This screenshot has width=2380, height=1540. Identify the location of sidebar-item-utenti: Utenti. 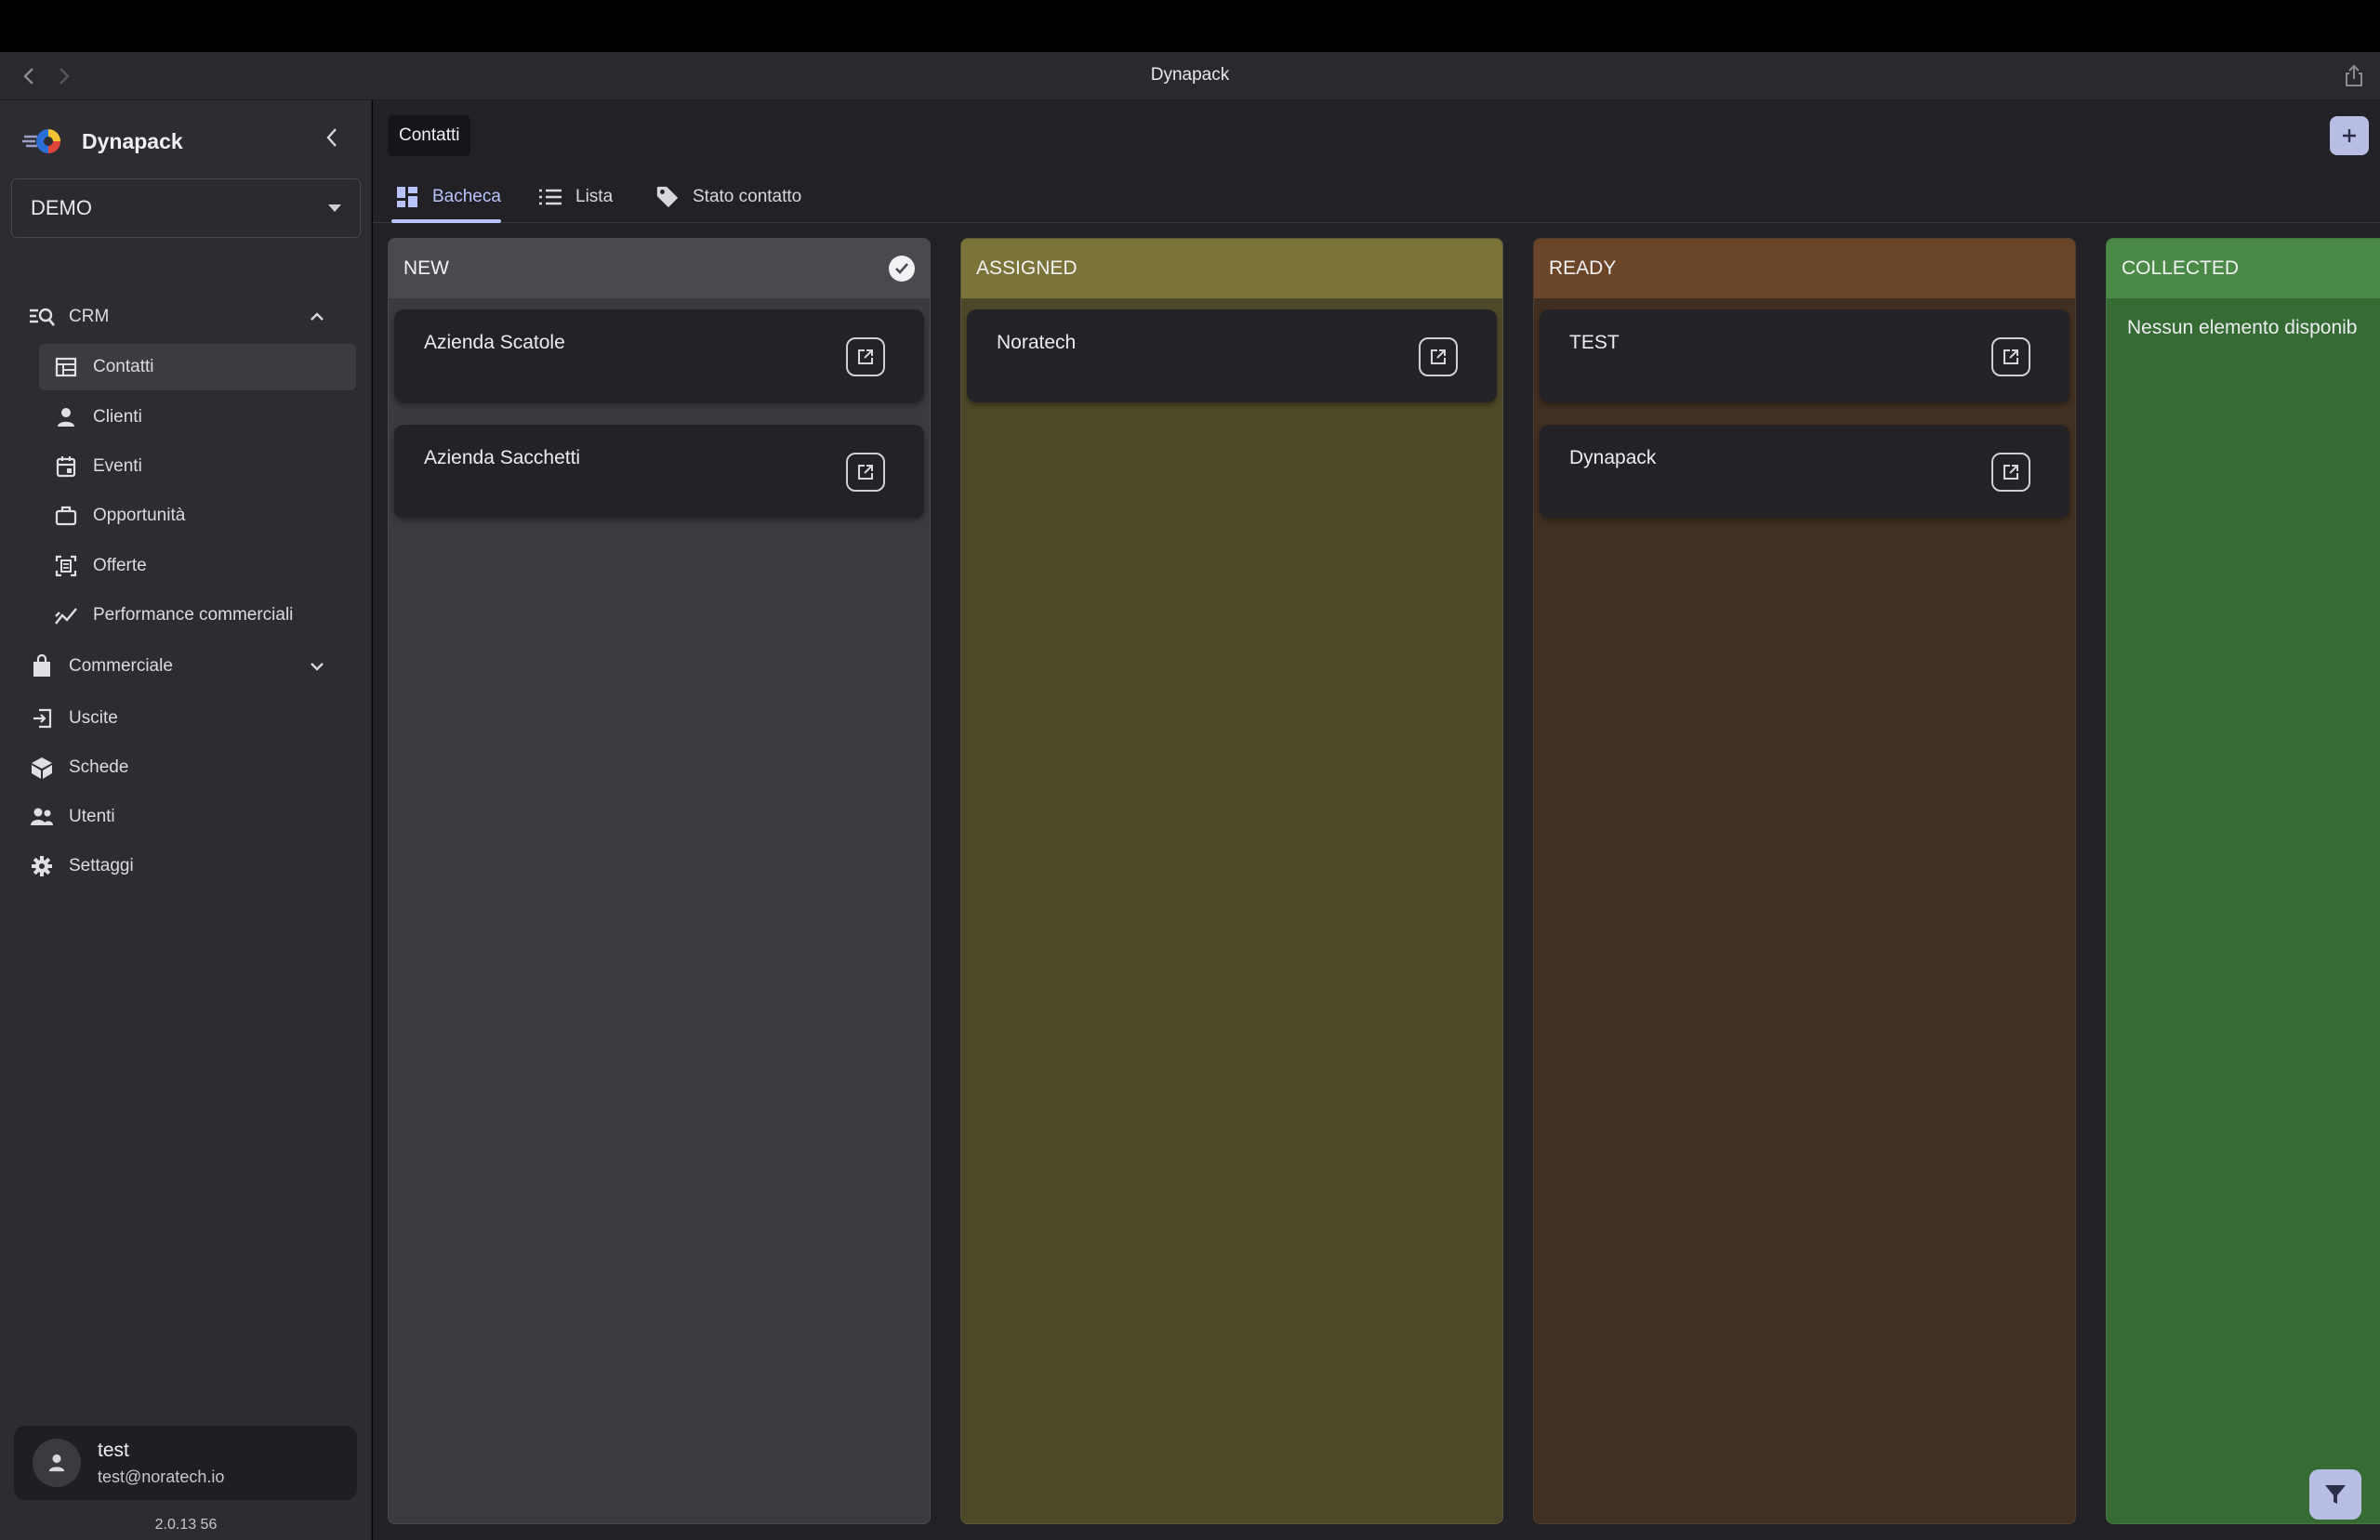
(186, 817).